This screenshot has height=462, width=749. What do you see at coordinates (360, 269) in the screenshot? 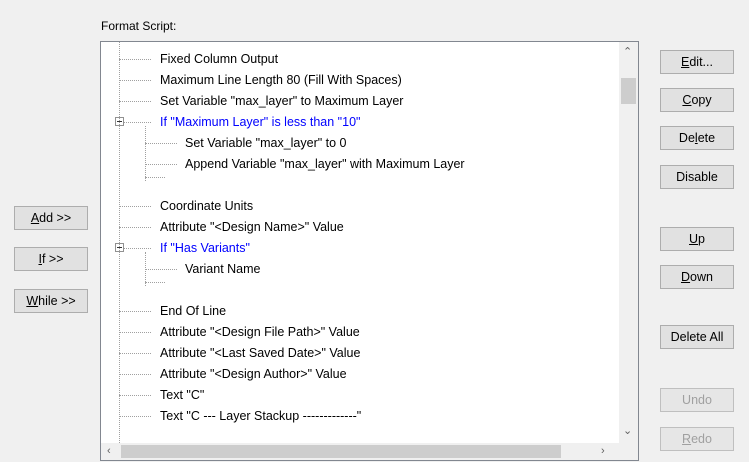
I see `tree-node: Variant Name` at bounding box center [360, 269].